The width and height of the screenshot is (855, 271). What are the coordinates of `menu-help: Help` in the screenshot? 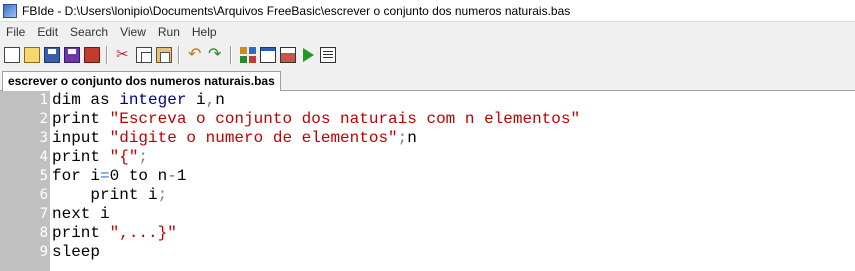 It's located at (204, 32).